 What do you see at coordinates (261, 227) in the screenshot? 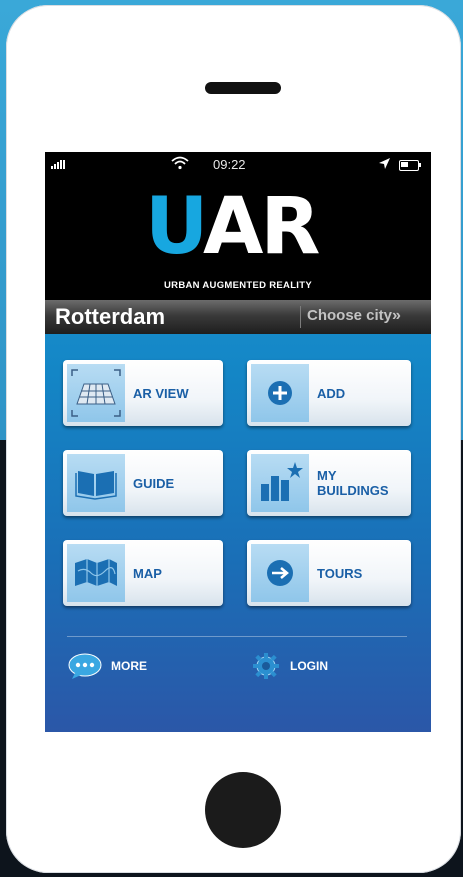
I see `logo-ar: AR` at bounding box center [261, 227].